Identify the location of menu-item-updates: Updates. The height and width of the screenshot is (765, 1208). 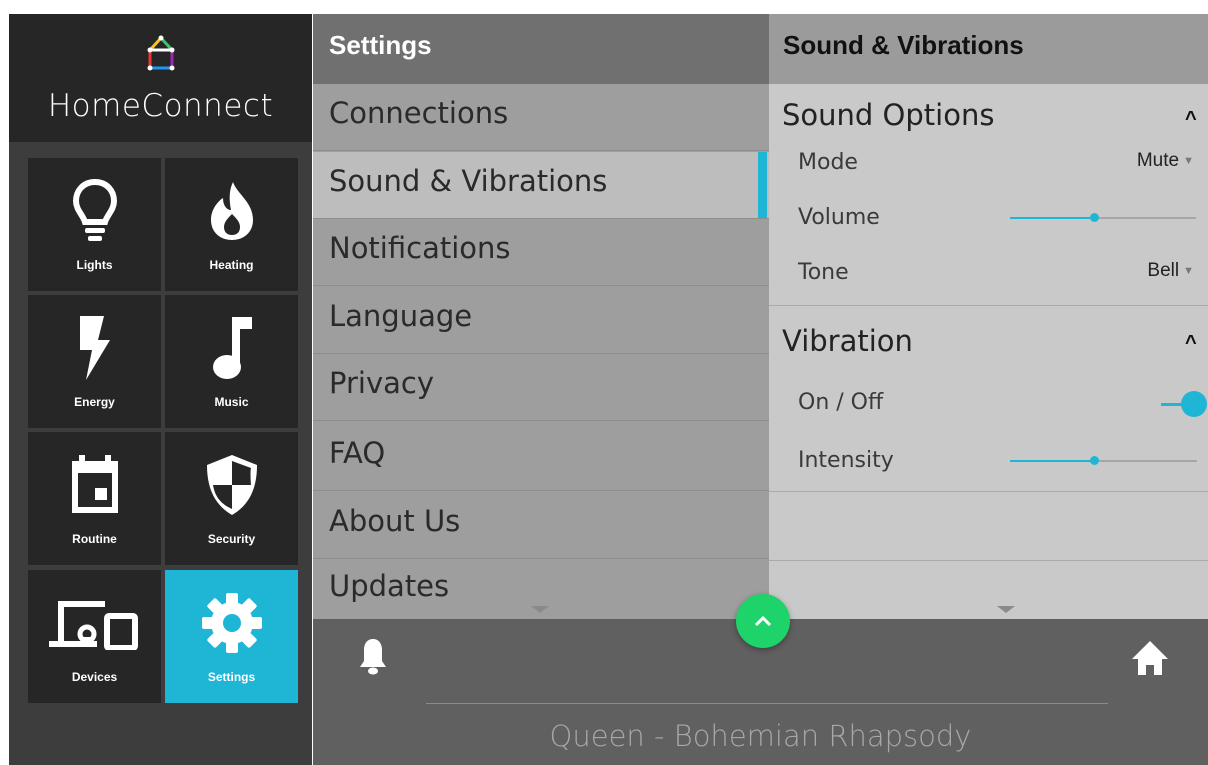
(541, 593).